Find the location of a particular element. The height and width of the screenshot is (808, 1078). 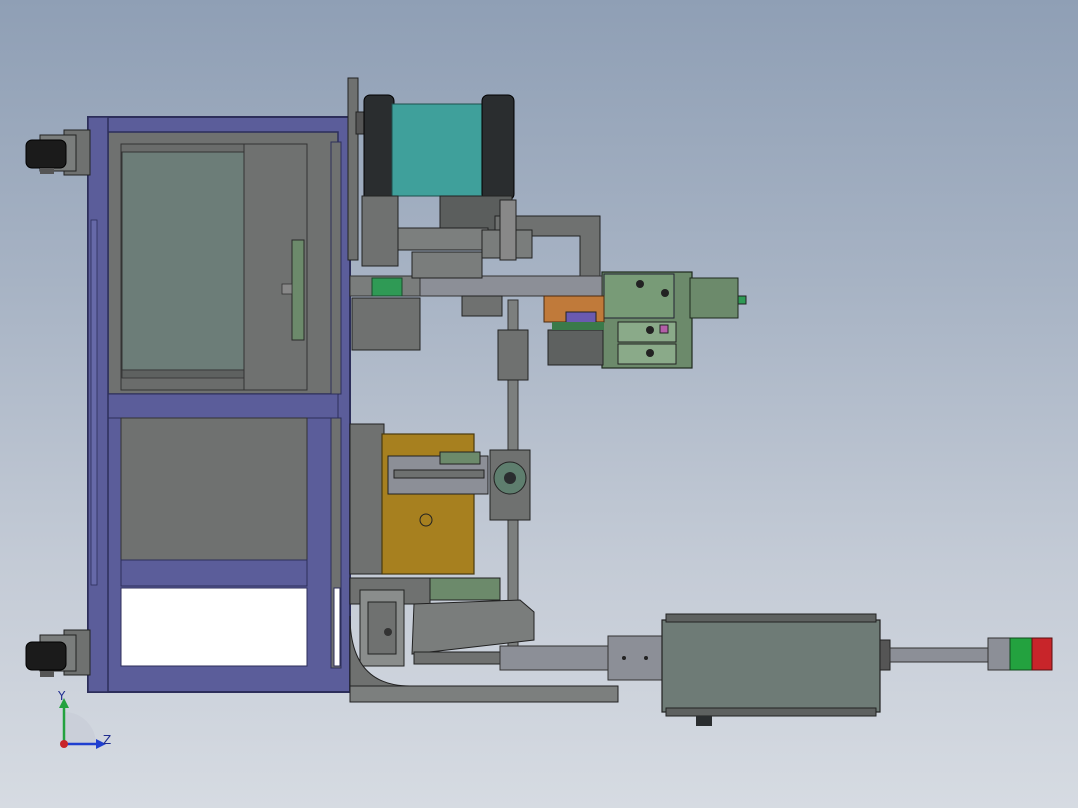

stack-light-green is located at coordinates (1021, 654).